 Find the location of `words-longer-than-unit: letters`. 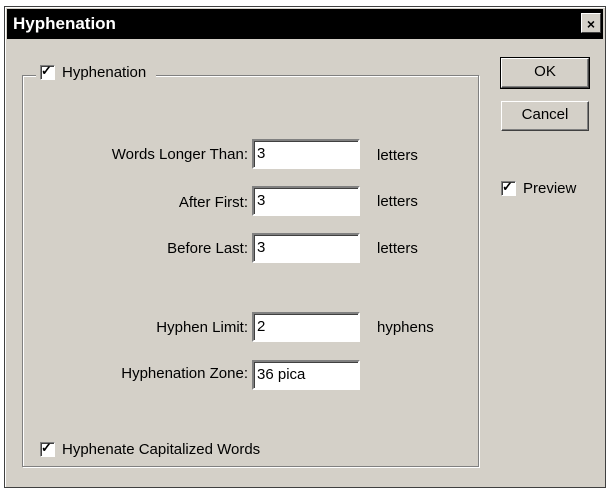

words-longer-than-unit: letters is located at coordinates (397, 155).